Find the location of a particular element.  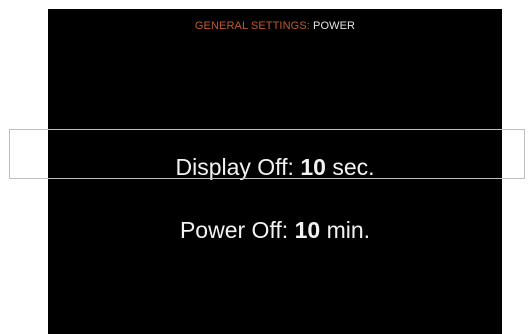

power-off-value: 10 is located at coordinates (307, 230).